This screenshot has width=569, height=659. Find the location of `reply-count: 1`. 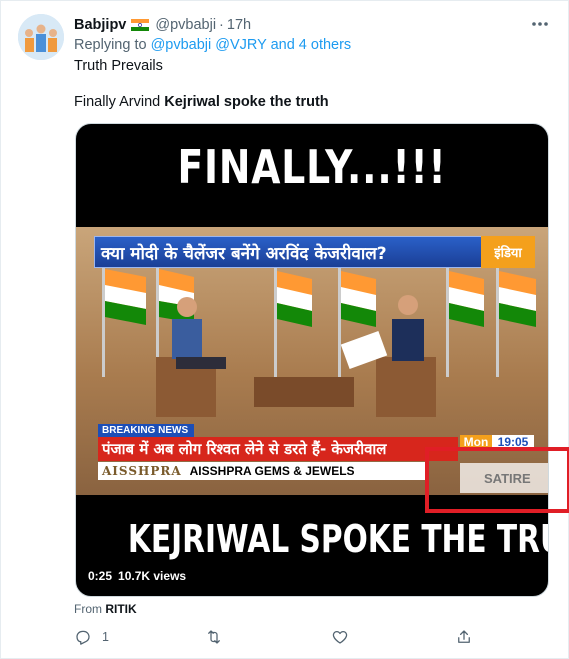

reply-count: 1 is located at coordinates (105, 637).